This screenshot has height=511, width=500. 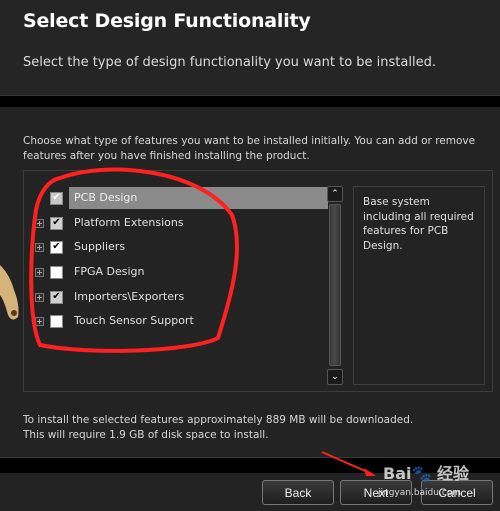 I want to click on feature-checkbox-pcb-design: ✔, so click(x=56, y=198).